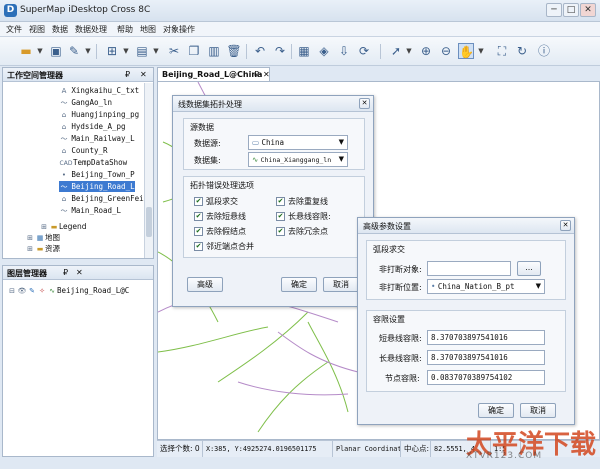 The height and width of the screenshot is (469, 600). I want to click on group-title: 拓扑错误处理选项, so click(222, 185).